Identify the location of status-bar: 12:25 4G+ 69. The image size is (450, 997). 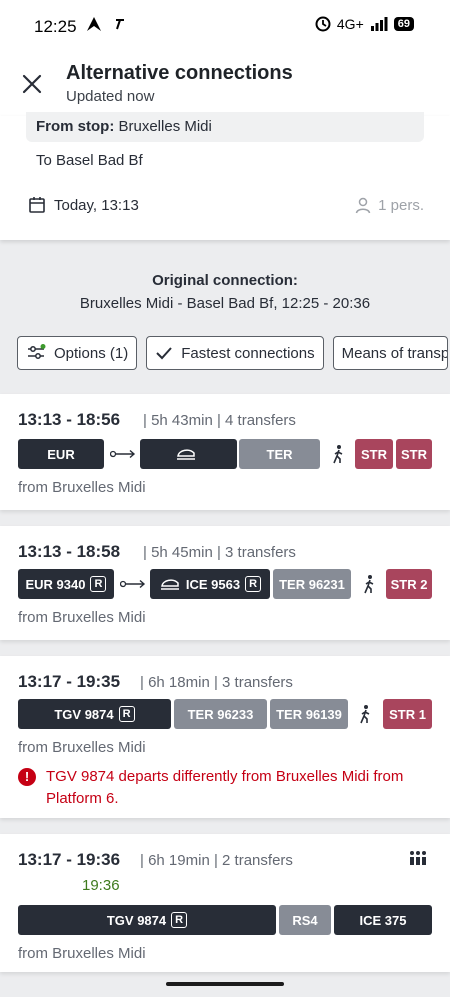
(225, 26).